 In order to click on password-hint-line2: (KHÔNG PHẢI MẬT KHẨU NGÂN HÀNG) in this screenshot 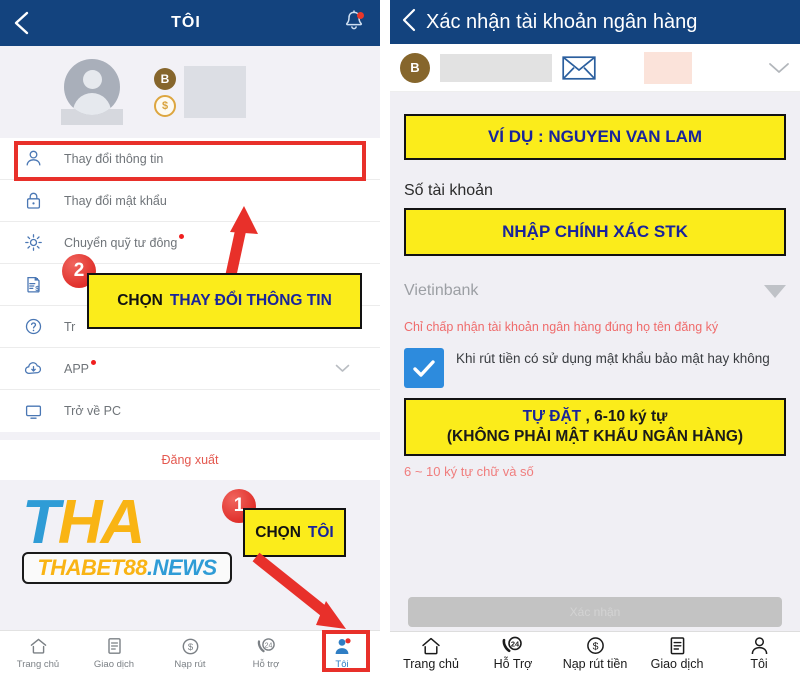, I will do `click(595, 437)`.